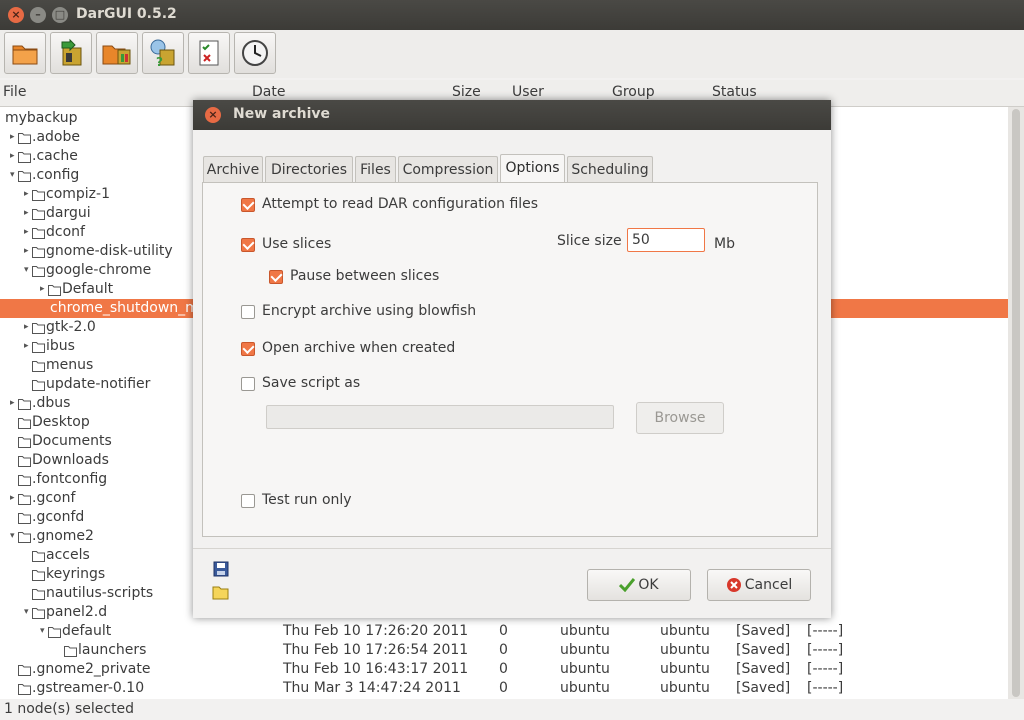  What do you see at coordinates (100, 593) in the screenshot?
I see `tree-row-name: nautilus-scripts` at bounding box center [100, 593].